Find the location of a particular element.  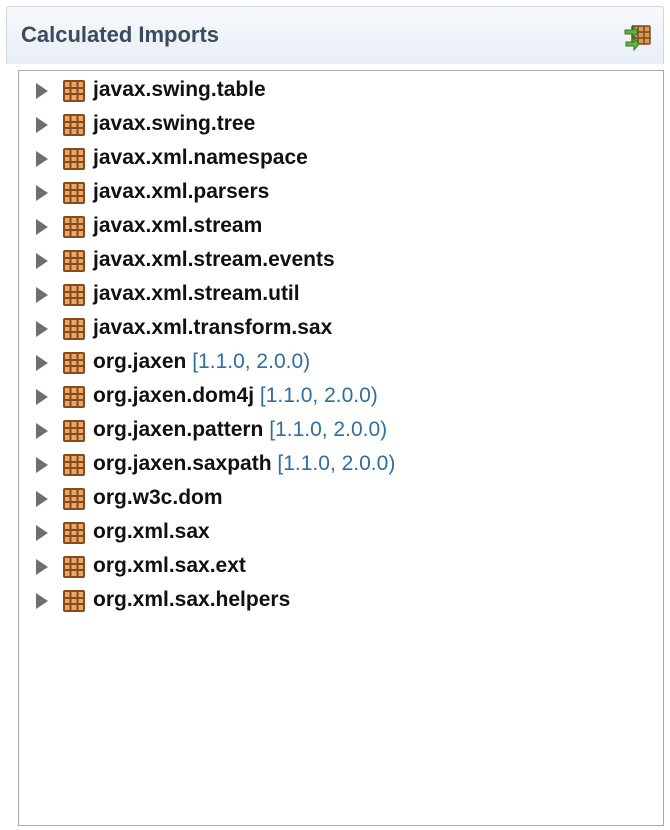

tree-item: javax.xml.stream.events is located at coordinates (334, 260).